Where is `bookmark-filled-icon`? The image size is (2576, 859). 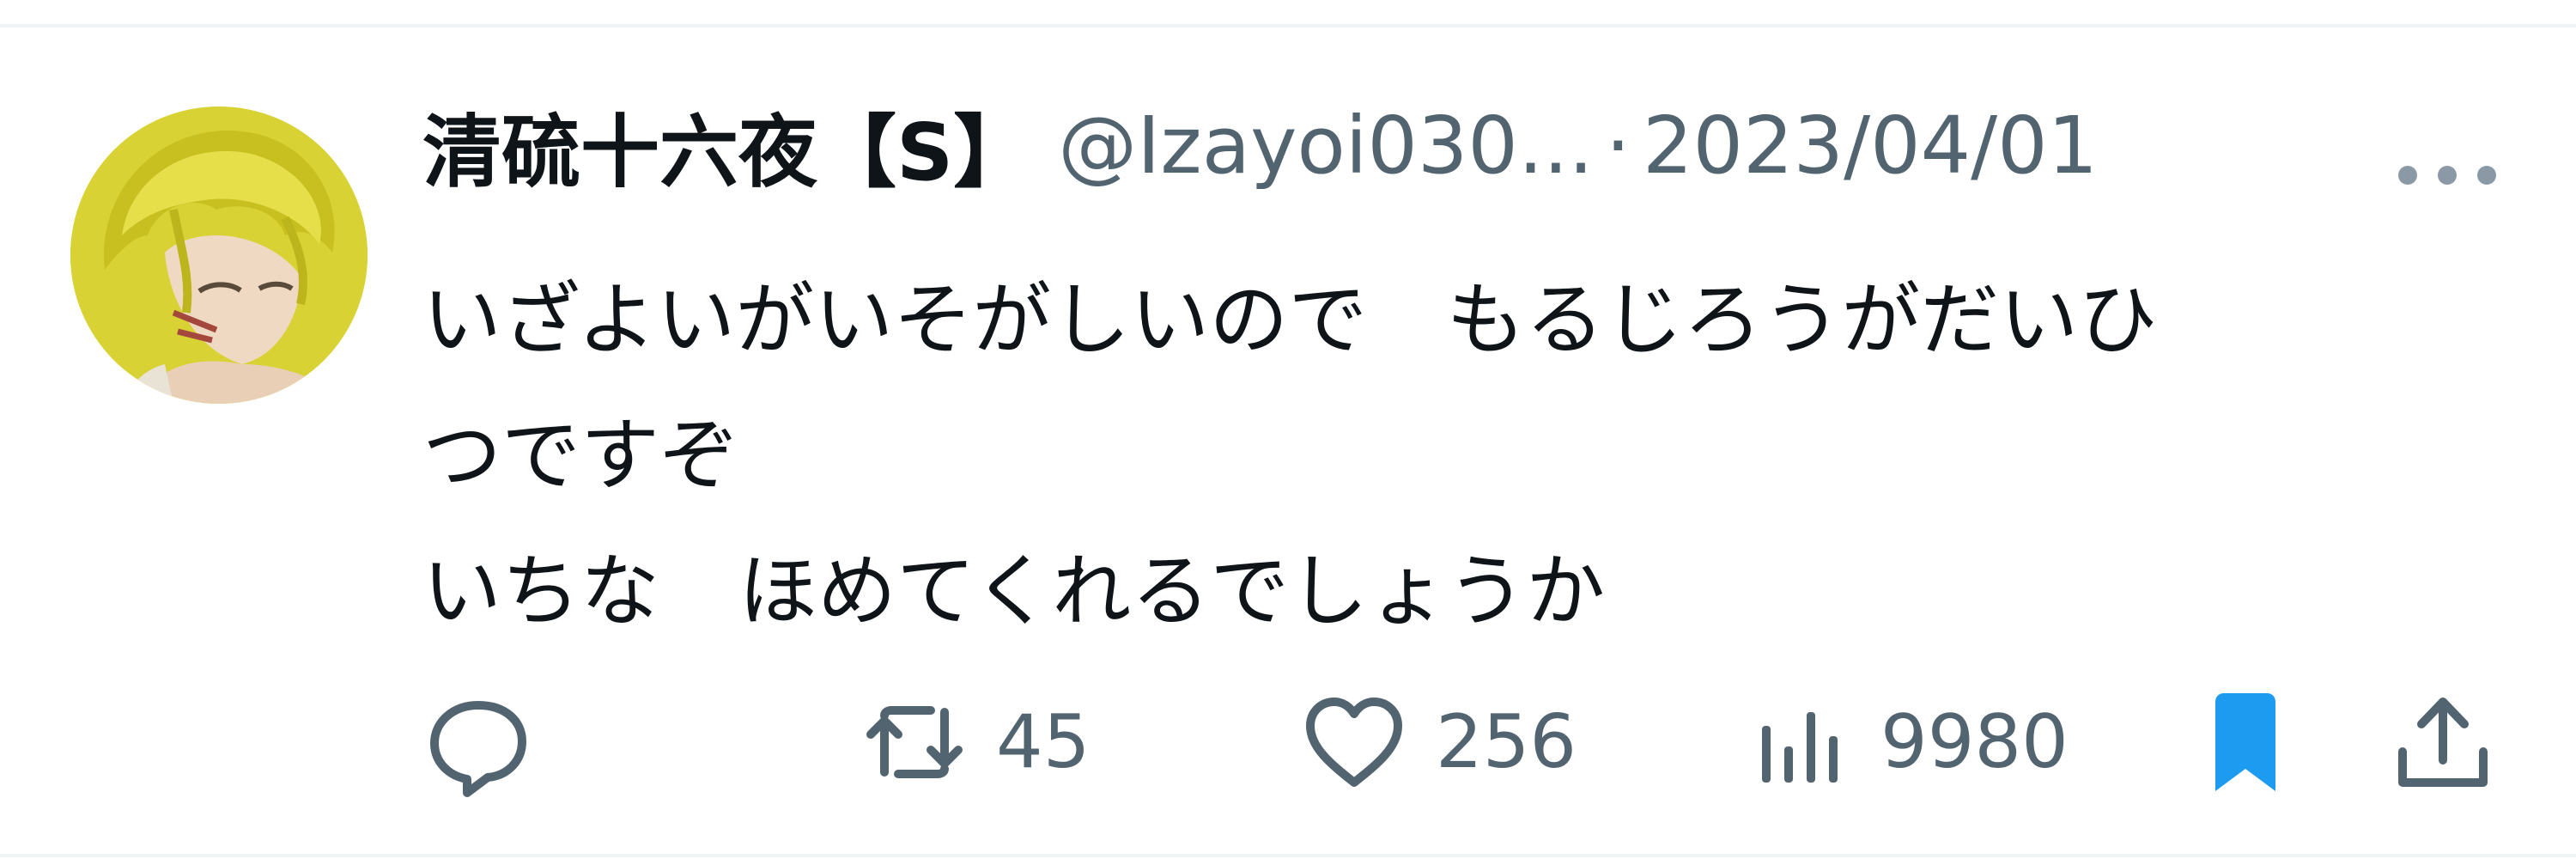 bookmark-filled-icon is located at coordinates (2245, 742).